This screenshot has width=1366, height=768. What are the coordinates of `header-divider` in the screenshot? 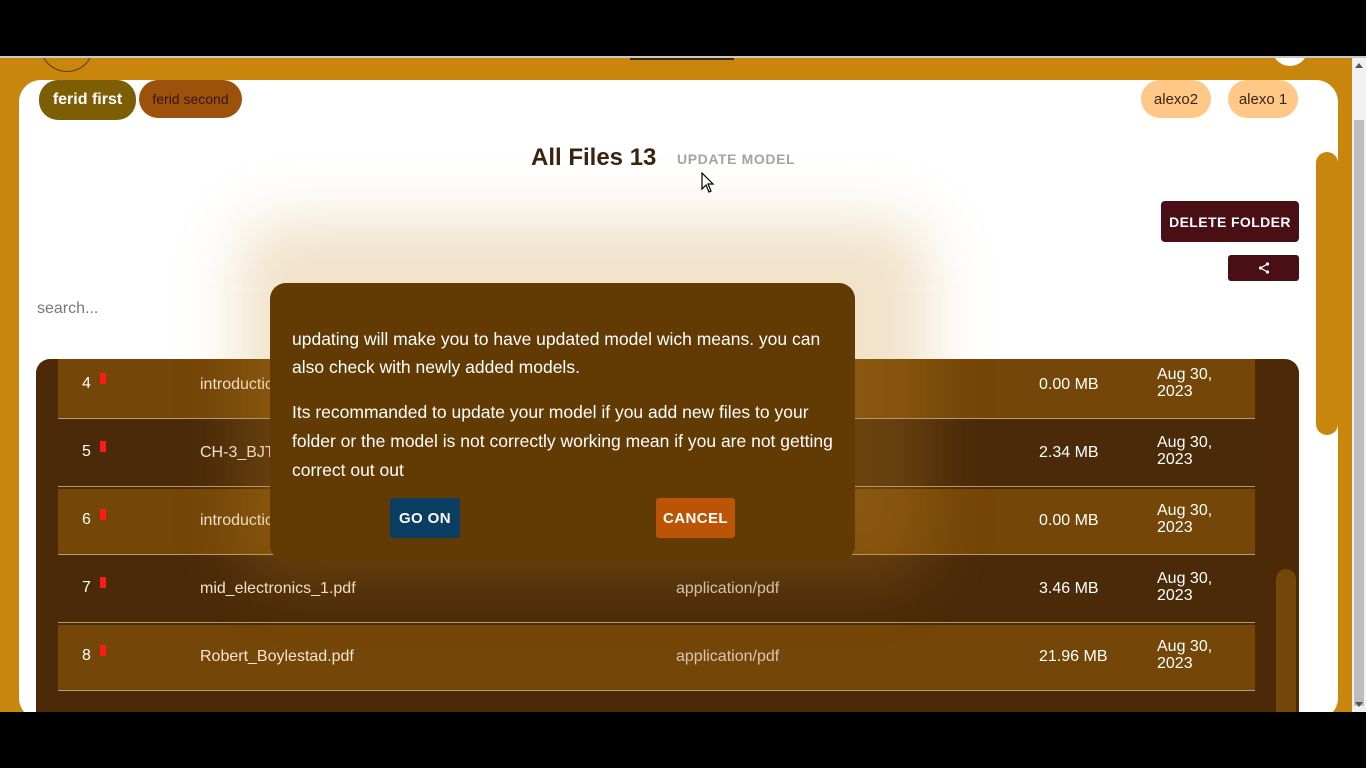 It's located at (682, 59).